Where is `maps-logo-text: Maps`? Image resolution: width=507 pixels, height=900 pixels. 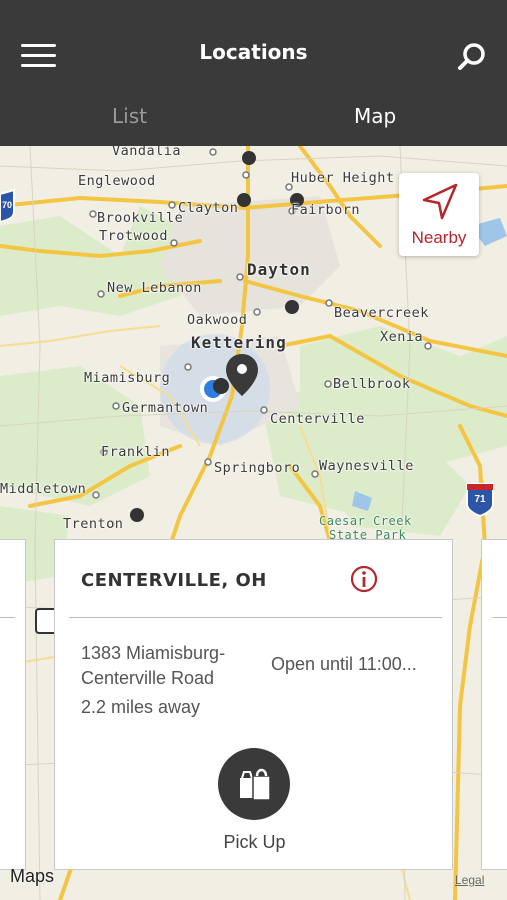
maps-logo-text: Maps is located at coordinates (32, 876).